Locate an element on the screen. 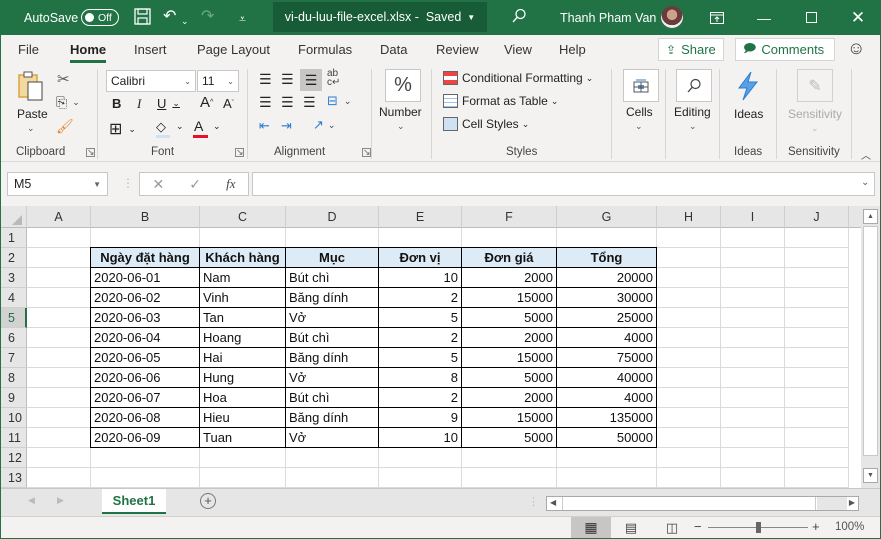  insert-function-icon: fx is located at coordinates (230, 184).